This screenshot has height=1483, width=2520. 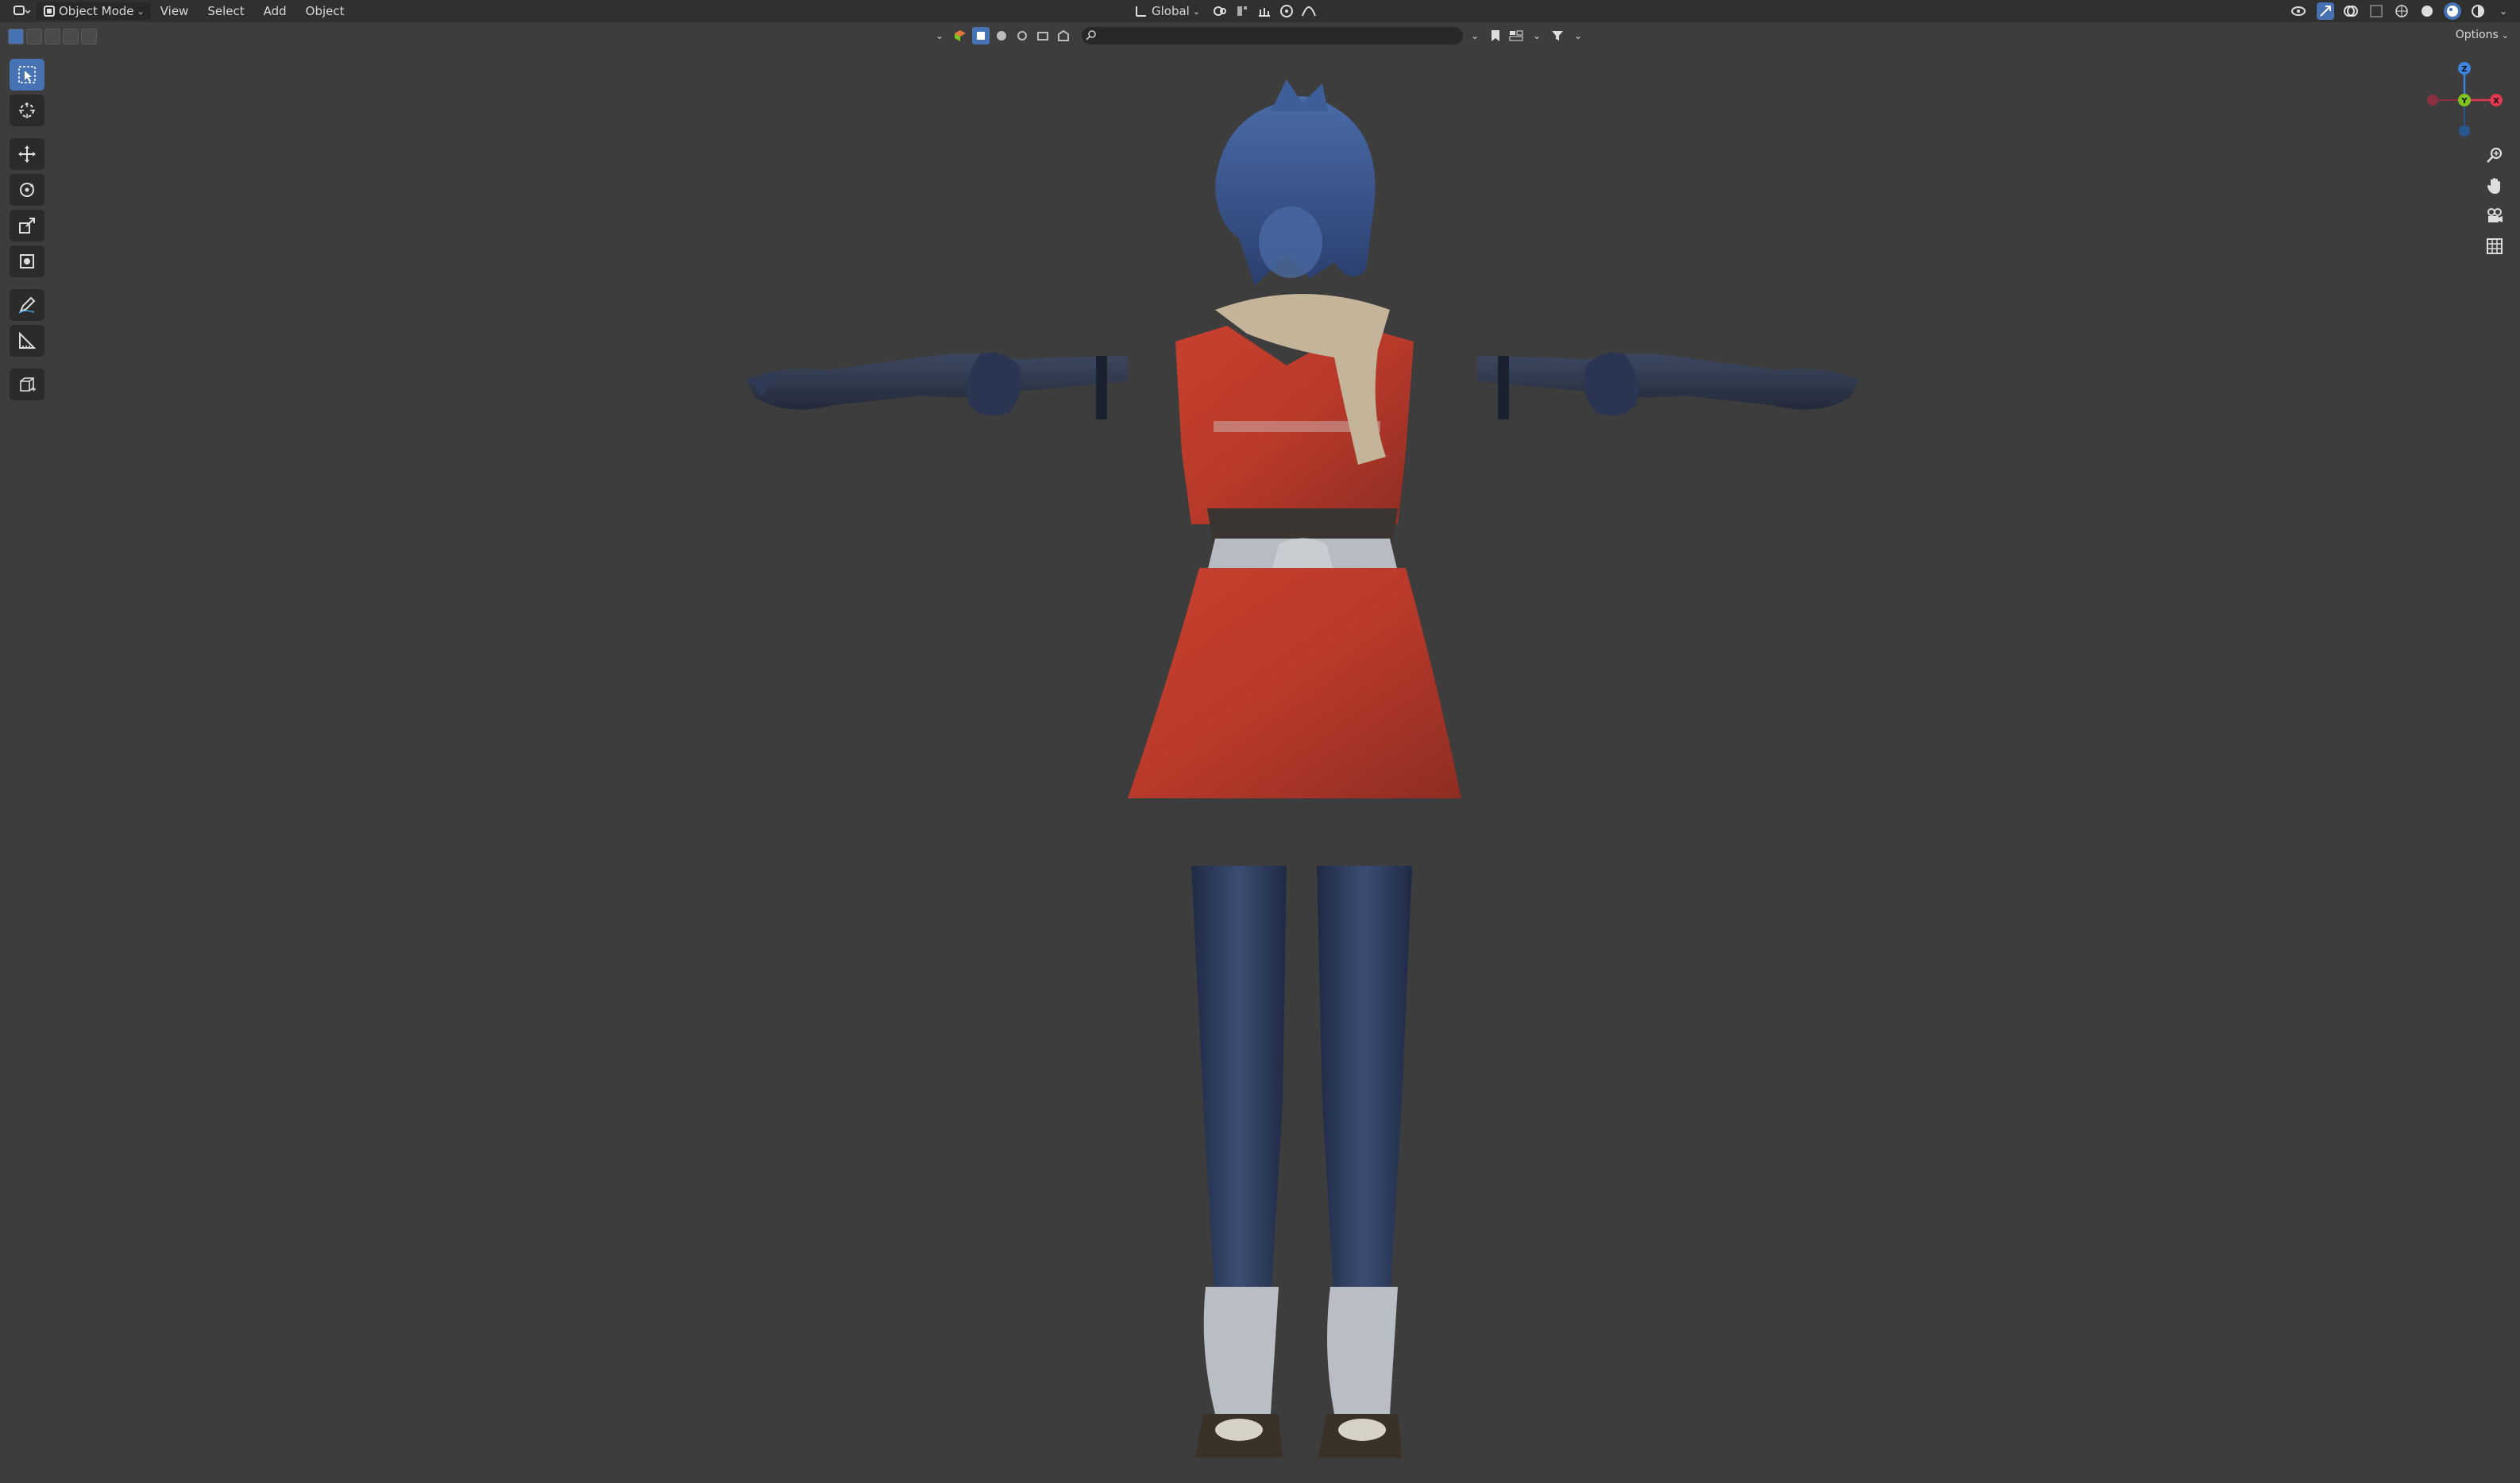 What do you see at coordinates (1516, 35) in the screenshot?
I see `view-layout-icon` at bounding box center [1516, 35].